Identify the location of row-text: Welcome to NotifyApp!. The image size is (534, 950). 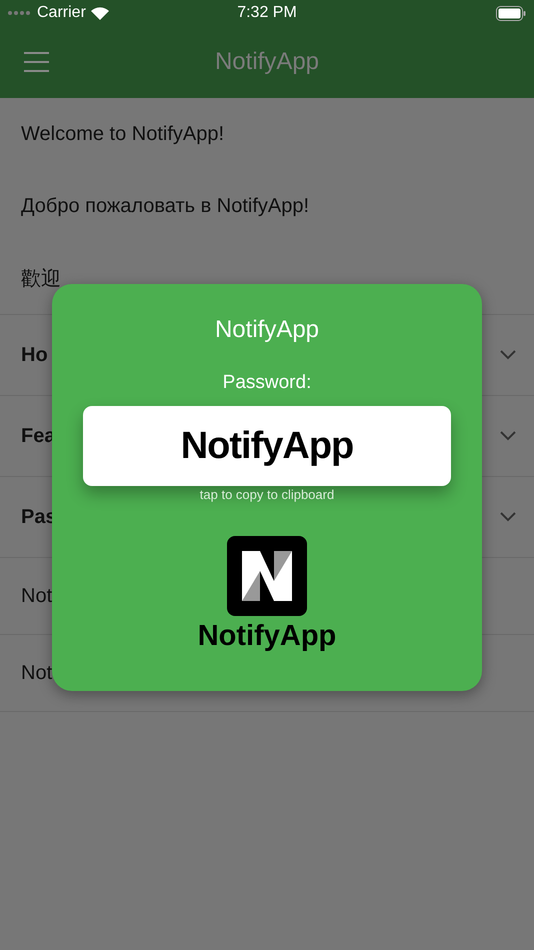
(122, 134).